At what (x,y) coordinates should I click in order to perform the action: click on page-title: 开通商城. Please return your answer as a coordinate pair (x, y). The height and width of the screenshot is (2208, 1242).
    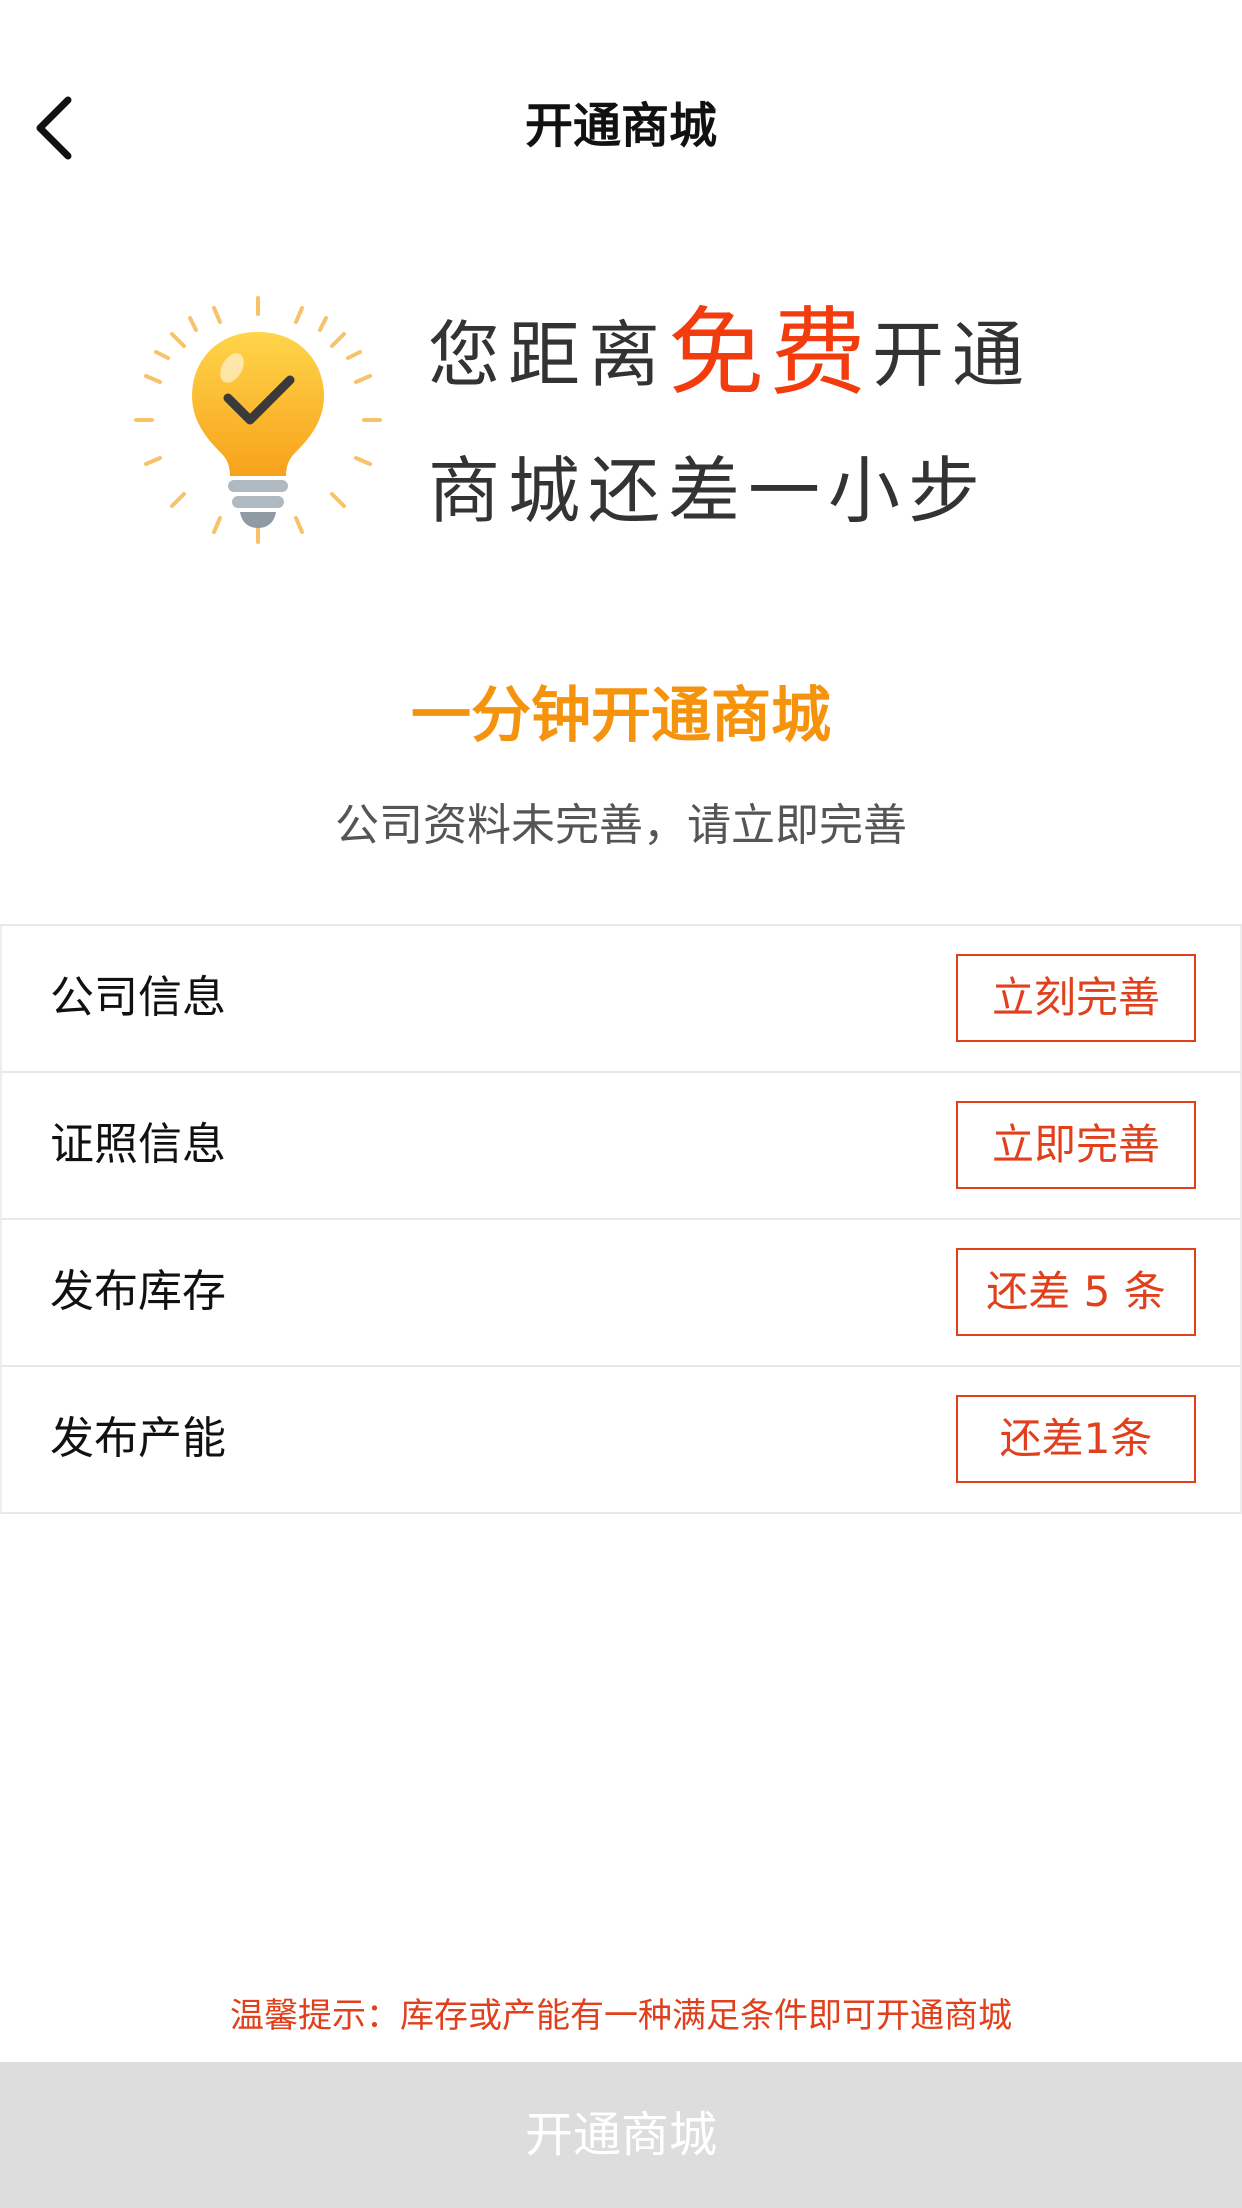
    Looking at the image, I should click on (620, 126).